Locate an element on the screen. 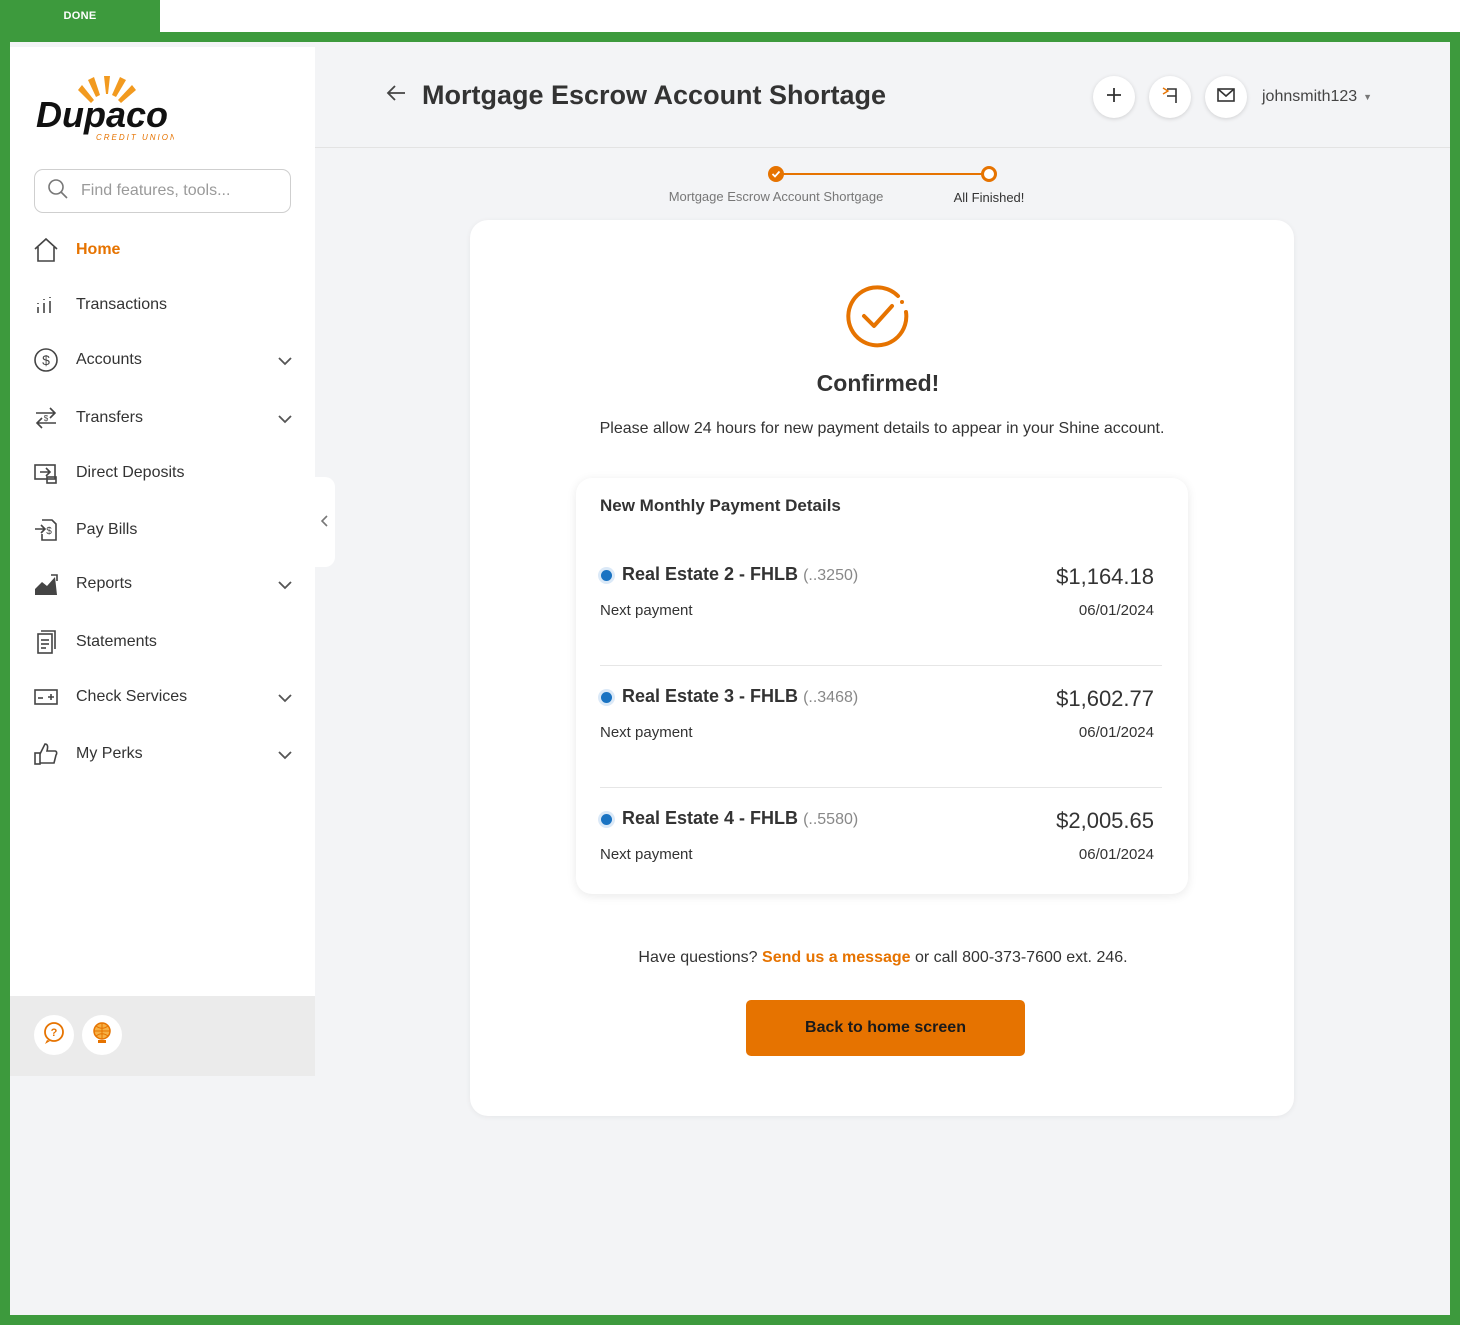 This screenshot has height=1325, width=1460. sidebar-footer: ? is located at coordinates (162, 1036).